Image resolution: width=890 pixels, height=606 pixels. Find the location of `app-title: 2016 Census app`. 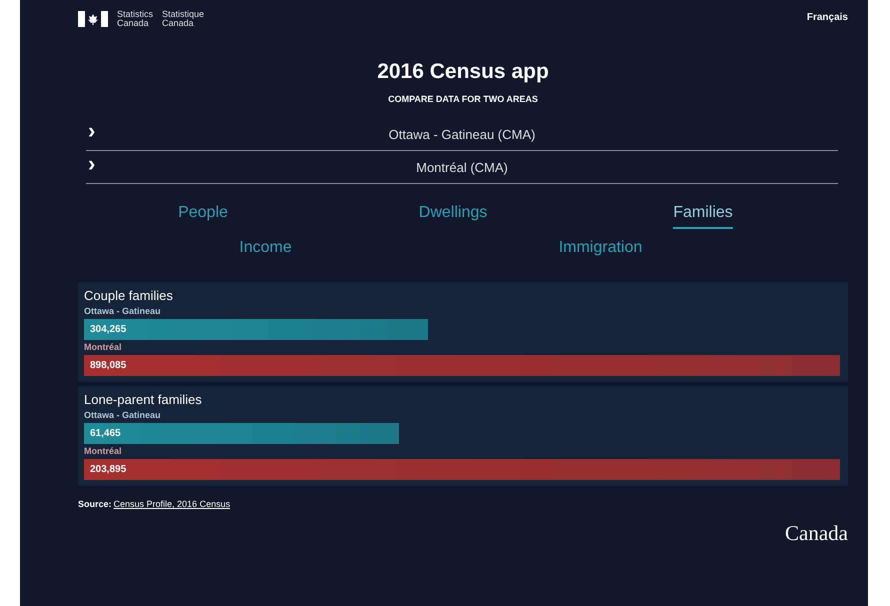

app-title: 2016 Census app is located at coordinates (463, 72).